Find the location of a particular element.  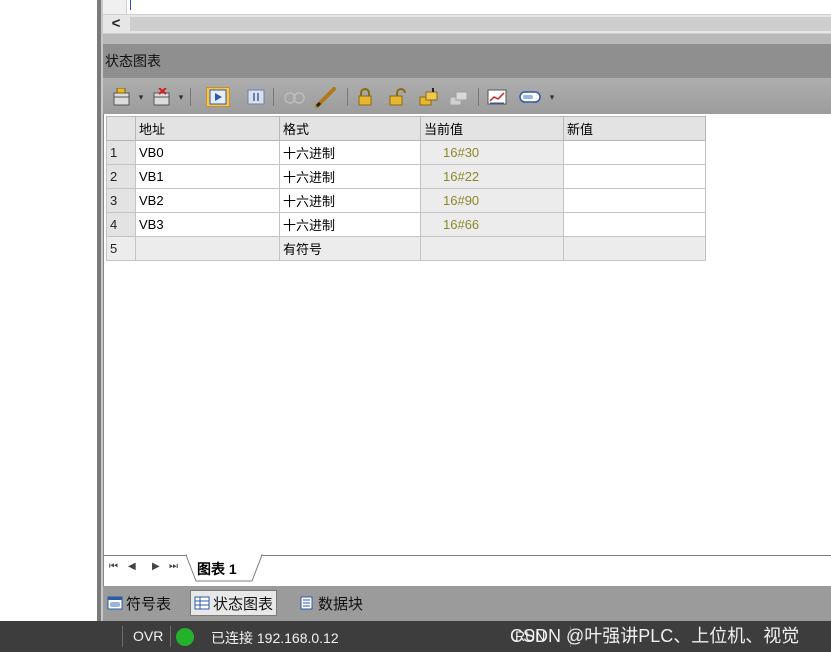

write-pencil-icon is located at coordinates (325, 97).